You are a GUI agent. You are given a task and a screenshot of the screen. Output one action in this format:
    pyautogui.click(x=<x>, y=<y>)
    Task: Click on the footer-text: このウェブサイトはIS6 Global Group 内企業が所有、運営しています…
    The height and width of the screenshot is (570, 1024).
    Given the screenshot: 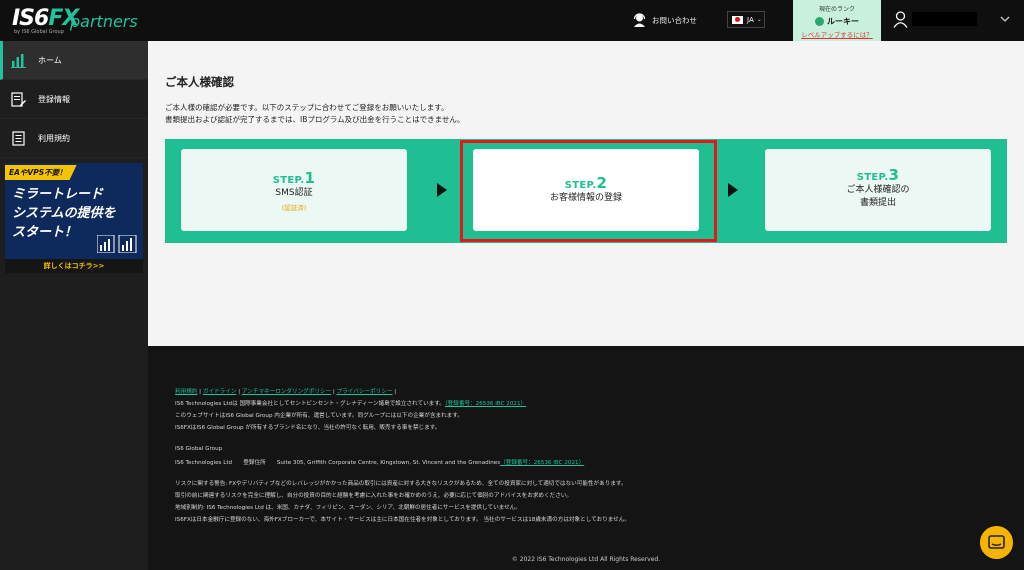 What is the action you would take?
    pyautogui.click(x=319, y=416)
    